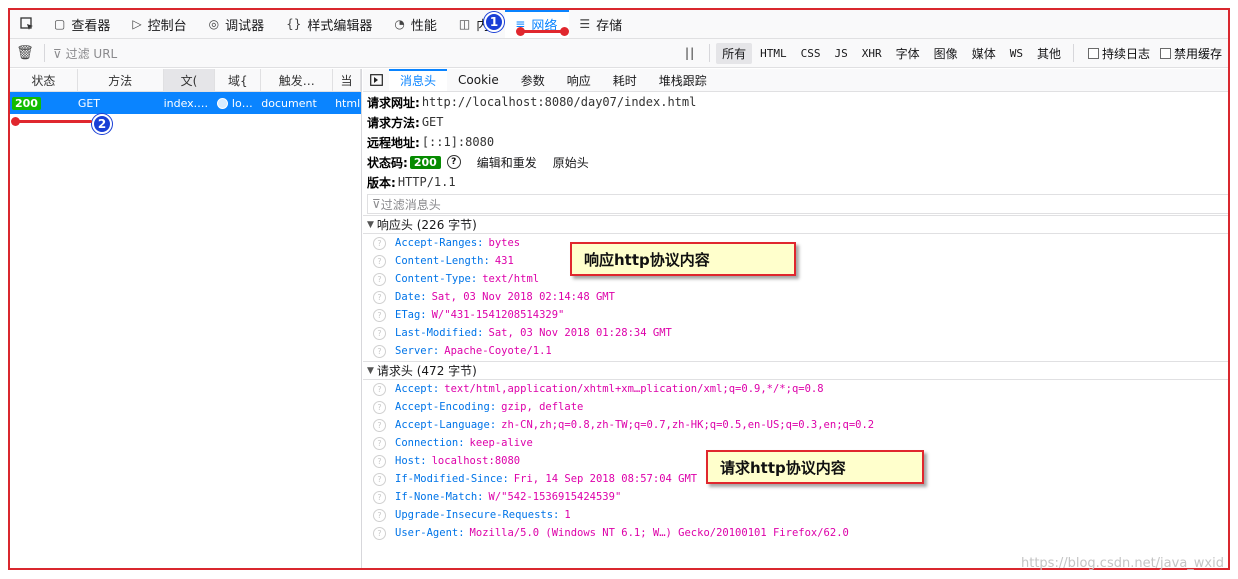  Describe the element at coordinates (426, 371) in the screenshot. I see `section-title: 请求头 (472 字节)` at that location.